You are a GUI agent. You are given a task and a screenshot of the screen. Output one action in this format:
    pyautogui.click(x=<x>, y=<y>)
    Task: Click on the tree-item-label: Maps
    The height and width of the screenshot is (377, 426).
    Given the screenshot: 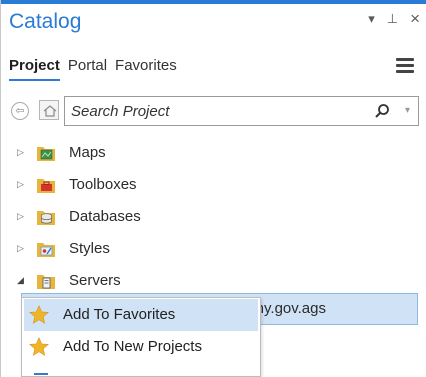 What is the action you would take?
    pyautogui.click(x=87, y=152)
    